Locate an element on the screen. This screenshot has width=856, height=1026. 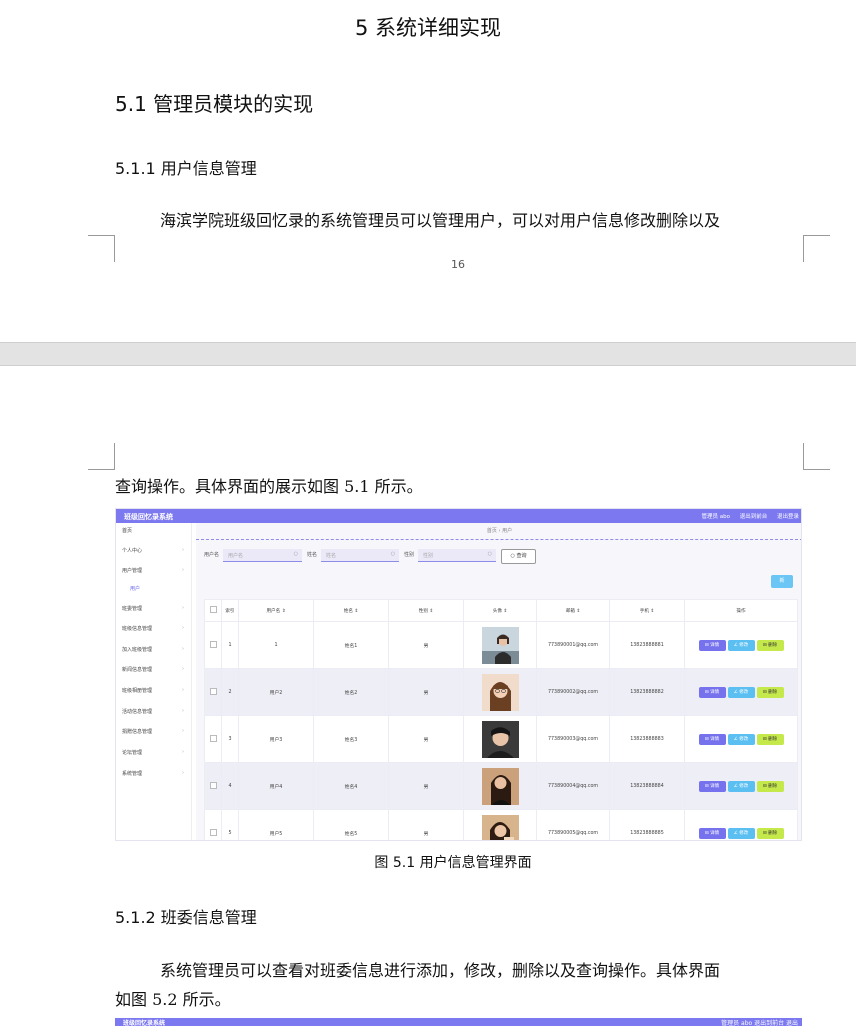
sidebar-item-system: 系统管理 › is located at coordinates (153, 773).